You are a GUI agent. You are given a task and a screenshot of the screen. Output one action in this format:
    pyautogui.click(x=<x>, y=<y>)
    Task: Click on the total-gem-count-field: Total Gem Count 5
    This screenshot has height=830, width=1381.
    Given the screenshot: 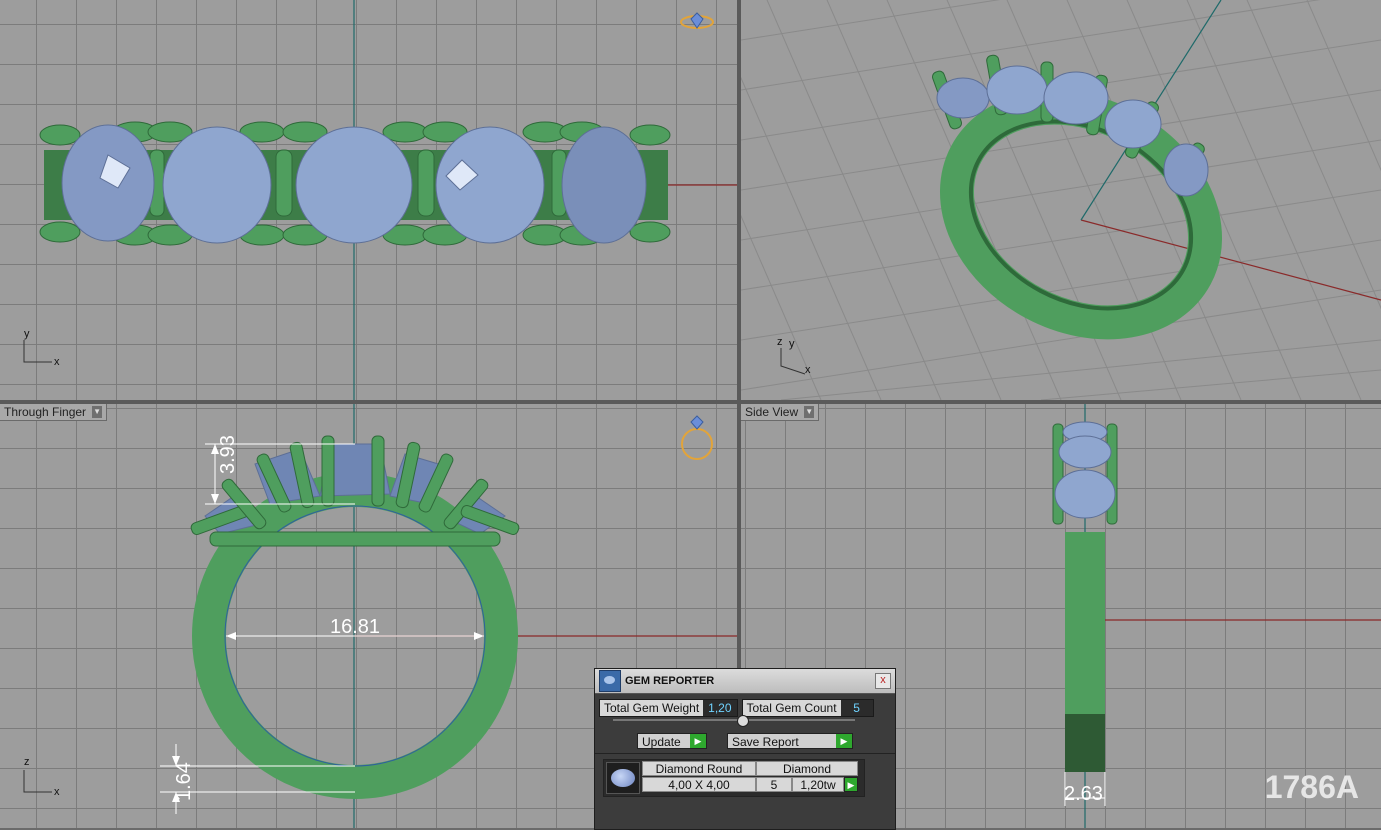 What is the action you would take?
    pyautogui.click(x=807, y=708)
    